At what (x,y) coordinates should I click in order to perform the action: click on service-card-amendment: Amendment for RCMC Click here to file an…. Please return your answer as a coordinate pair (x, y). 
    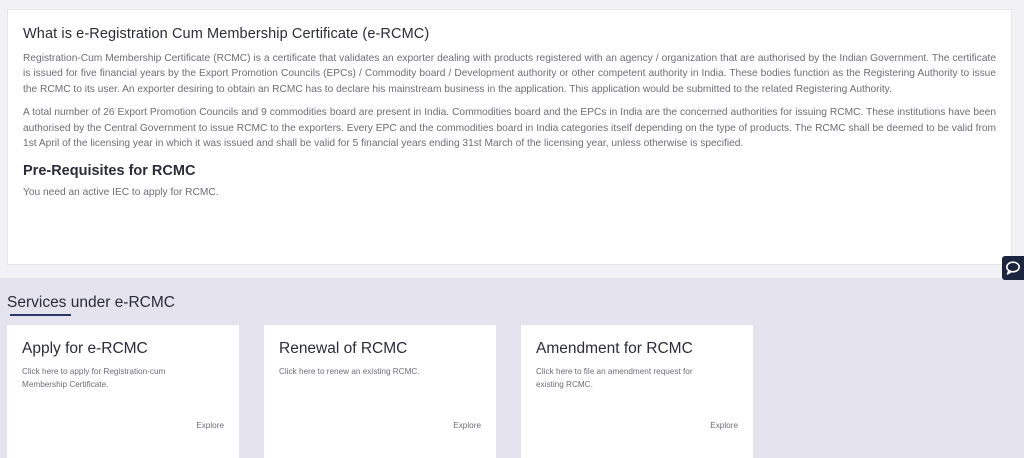
    Looking at the image, I should click on (637, 391).